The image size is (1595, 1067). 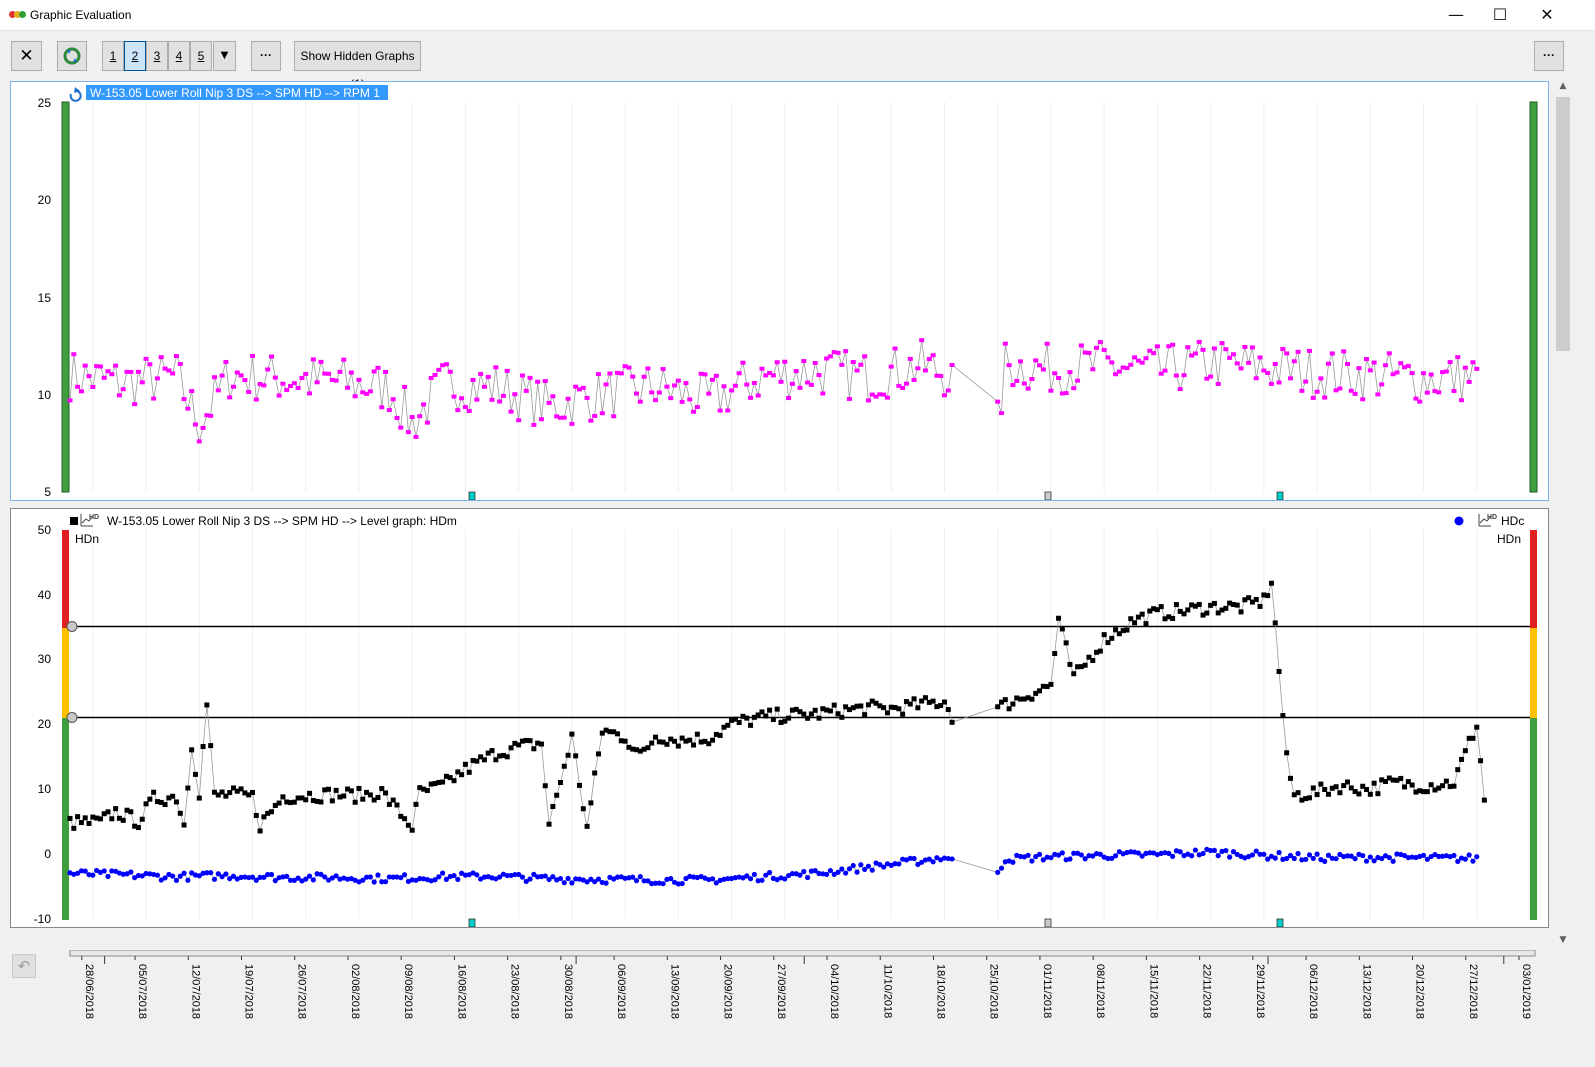 I want to click on show-hidden-graphs-button: Show Hidden Graphs (1), so click(x=357, y=66).